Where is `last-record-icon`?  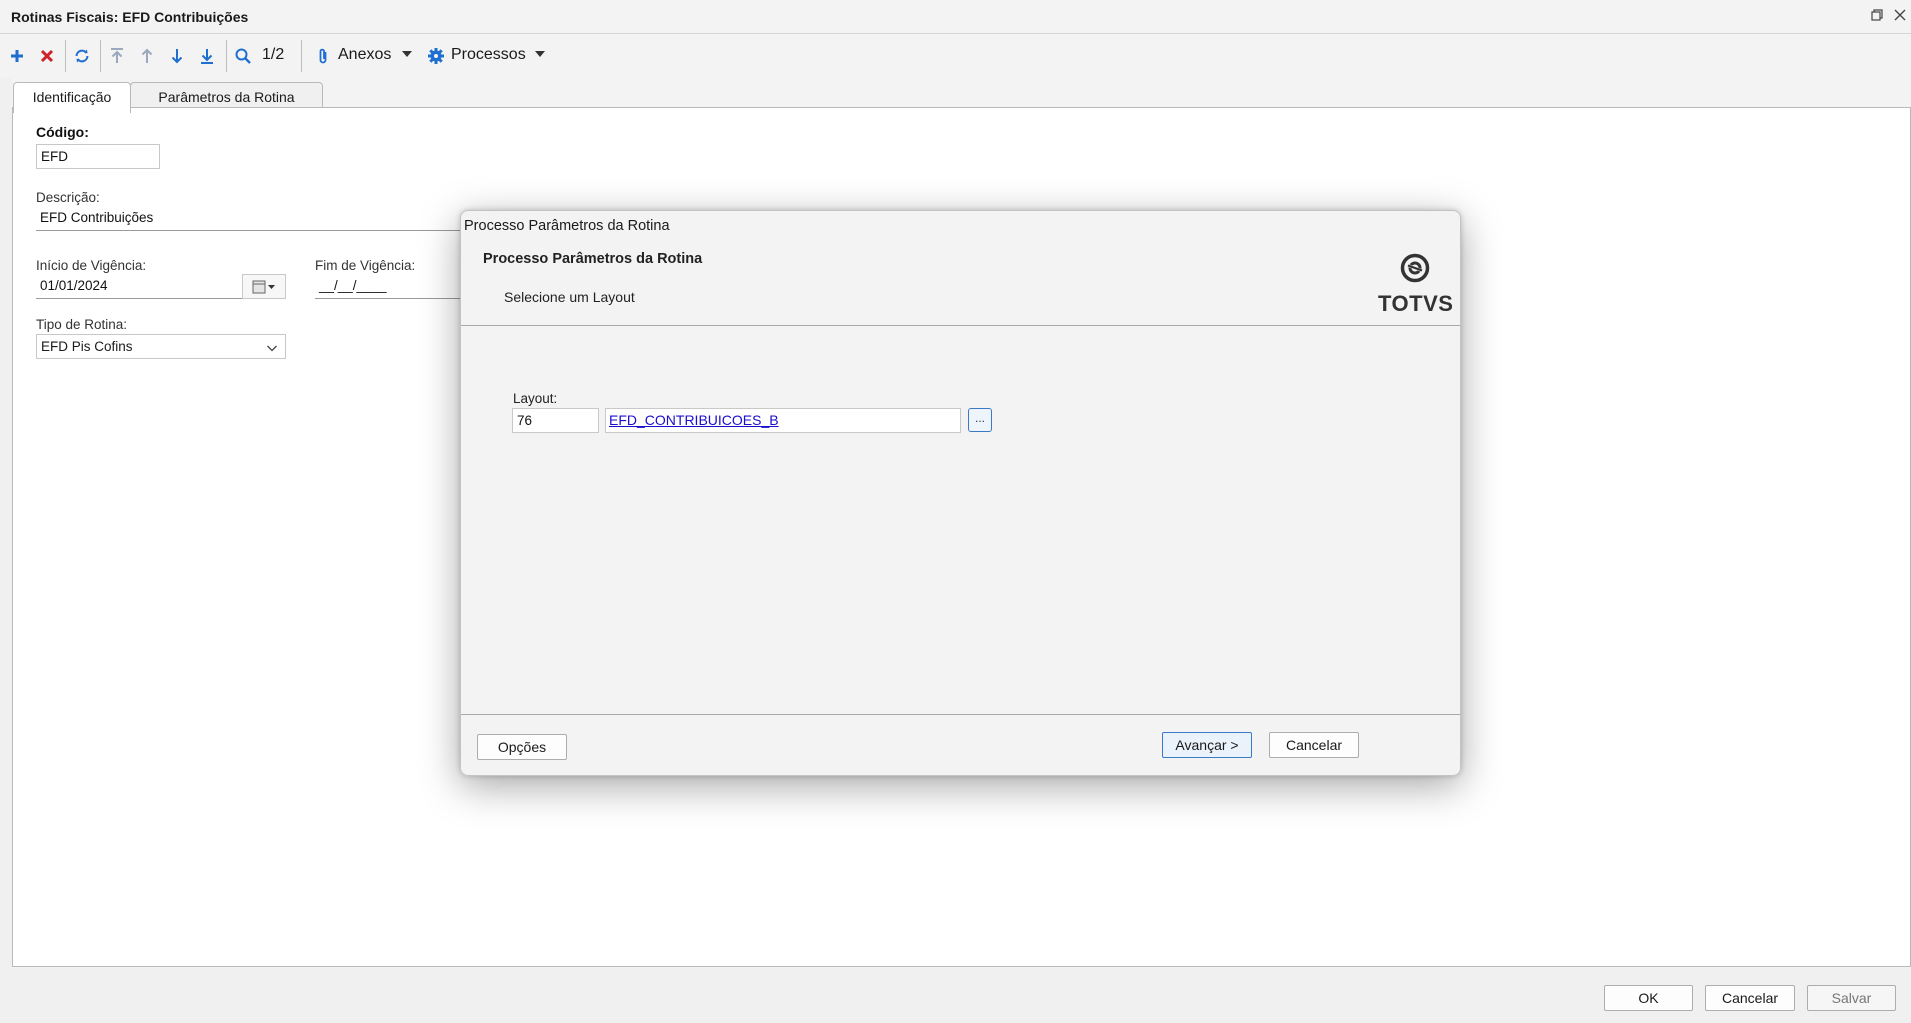 last-record-icon is located at coordinates (207, 56).